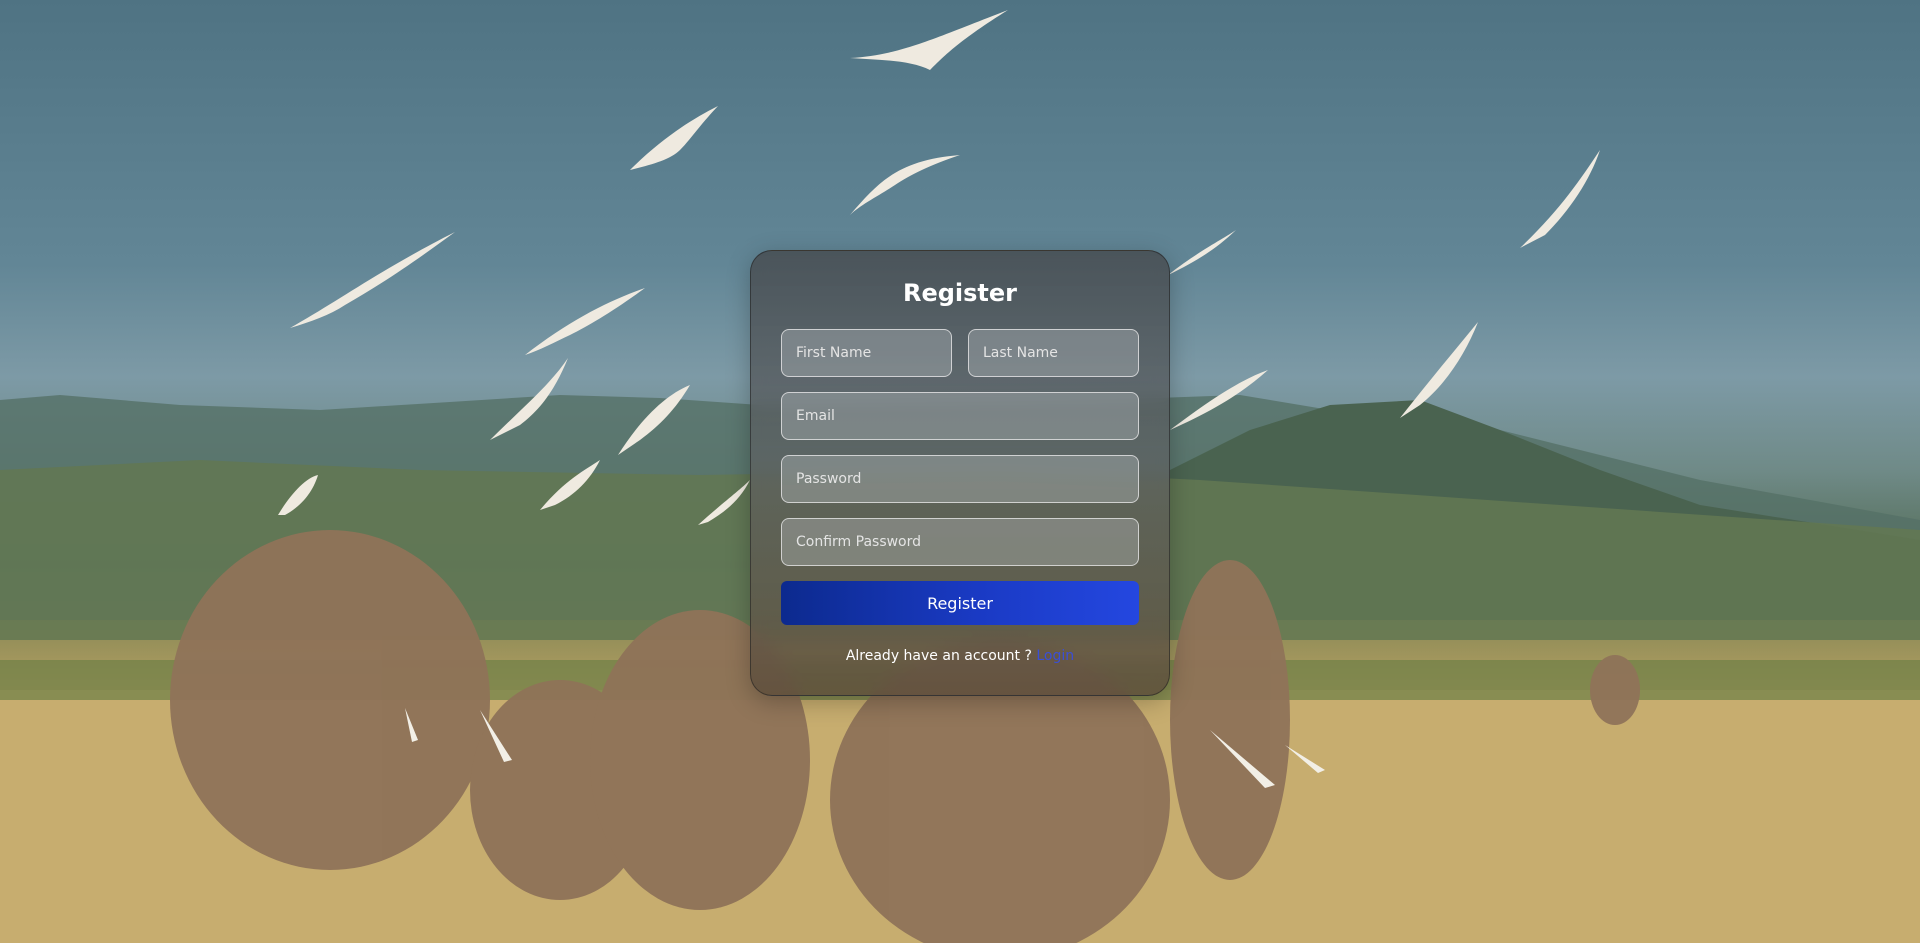 The height and width of the screenshot is (943, 1920). Describe the element at coordinates (960, 416) in the screenshot. I see `email-input` at that location.